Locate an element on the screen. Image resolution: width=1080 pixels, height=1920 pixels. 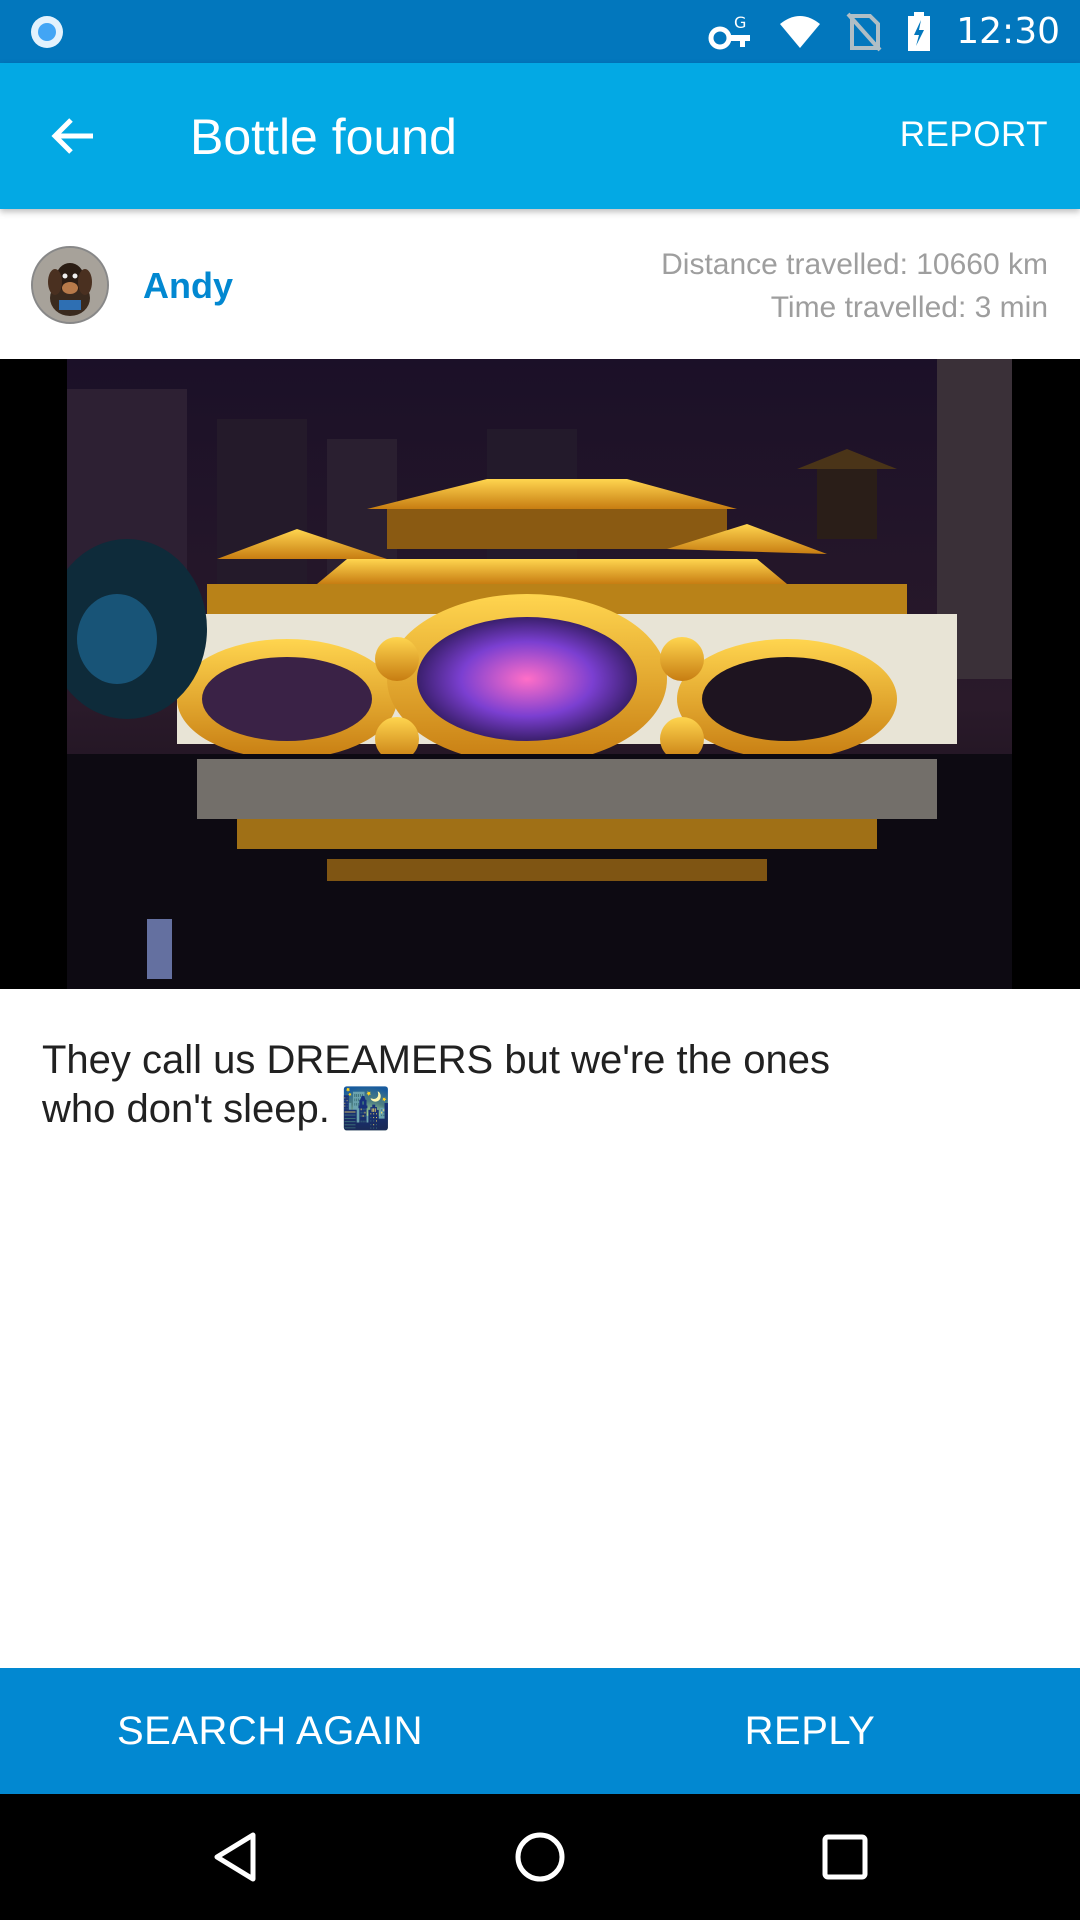
nav-recents-button is located at coordinates (845, 1857).